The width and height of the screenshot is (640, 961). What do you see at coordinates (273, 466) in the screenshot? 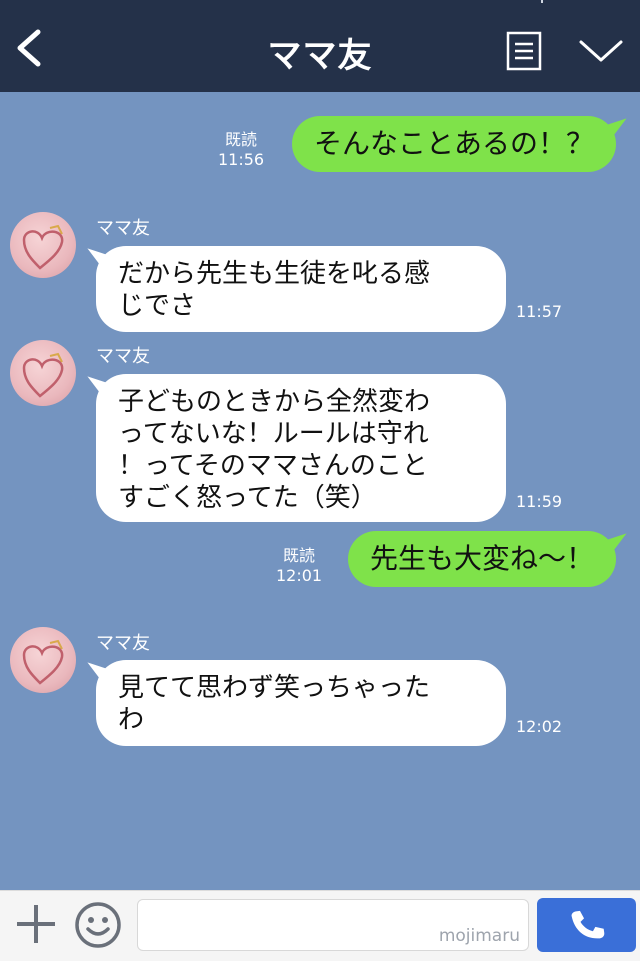
I see `message-line: ！ってそのママさんのこと` at bounding box center [273, 466].